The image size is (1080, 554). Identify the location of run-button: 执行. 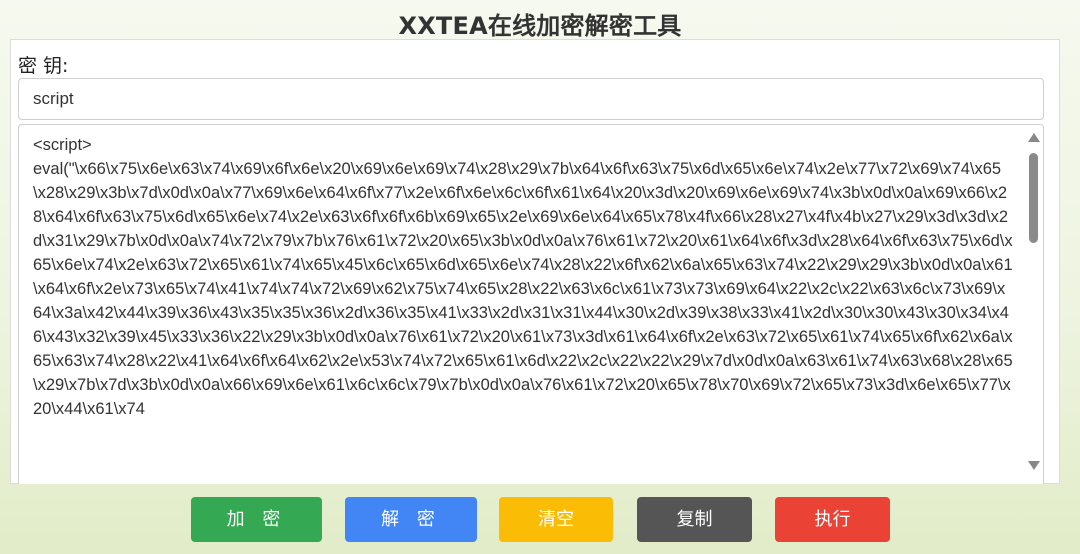
(832, 519).